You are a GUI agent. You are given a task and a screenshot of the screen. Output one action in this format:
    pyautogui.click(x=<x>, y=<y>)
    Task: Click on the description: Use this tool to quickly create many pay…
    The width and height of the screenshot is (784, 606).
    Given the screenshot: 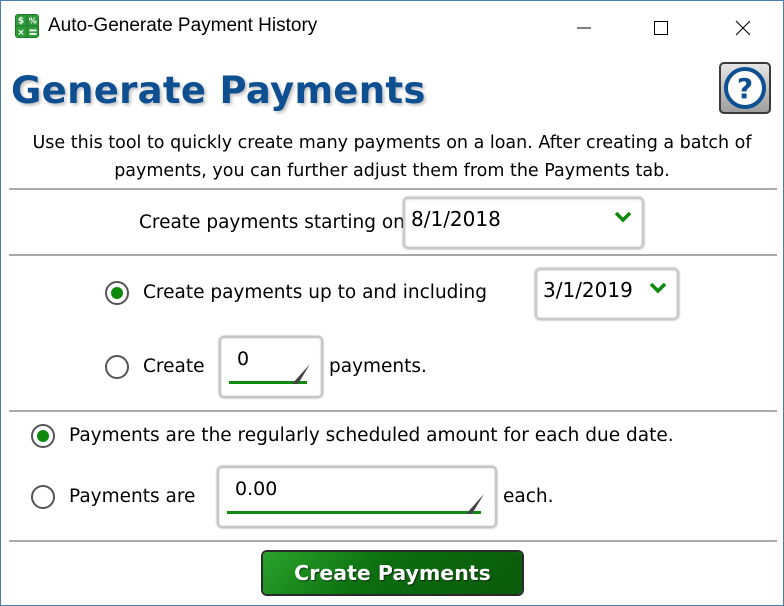 What is the action you would take?
    pyautogui.click(x=392, y=157)
    